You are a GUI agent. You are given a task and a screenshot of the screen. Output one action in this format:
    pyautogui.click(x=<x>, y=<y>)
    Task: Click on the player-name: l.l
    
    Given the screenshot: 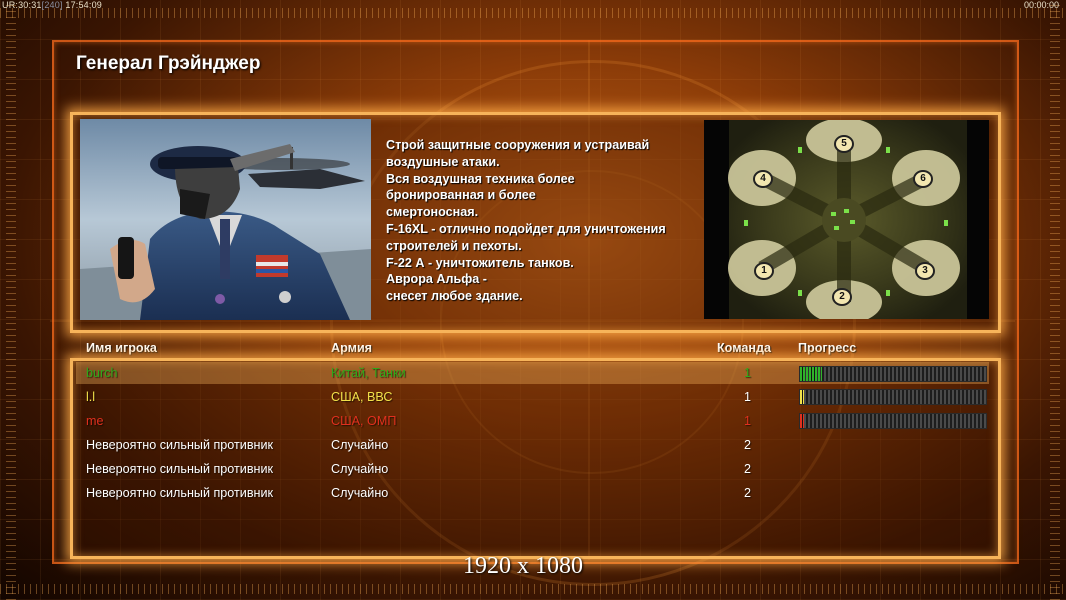 What is the action you would take?
    pyautogui.click(x=91, y=397)
    